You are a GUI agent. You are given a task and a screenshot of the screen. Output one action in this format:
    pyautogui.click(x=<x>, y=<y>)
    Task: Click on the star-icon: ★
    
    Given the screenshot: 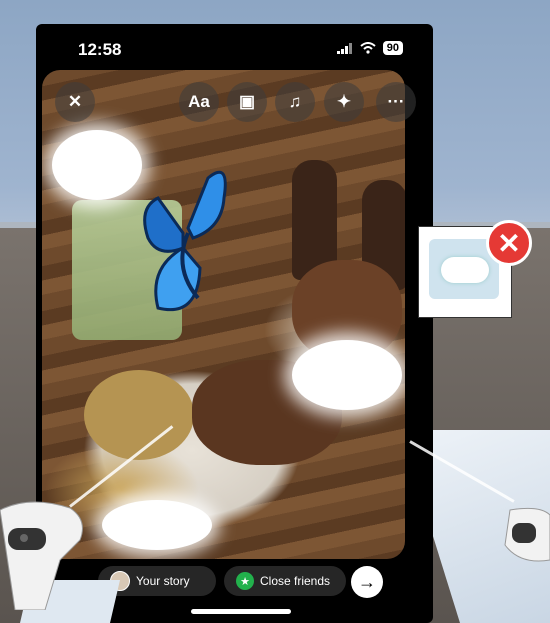 What is the action you would take?
    pyautogui.click(x=245, y=581)
    